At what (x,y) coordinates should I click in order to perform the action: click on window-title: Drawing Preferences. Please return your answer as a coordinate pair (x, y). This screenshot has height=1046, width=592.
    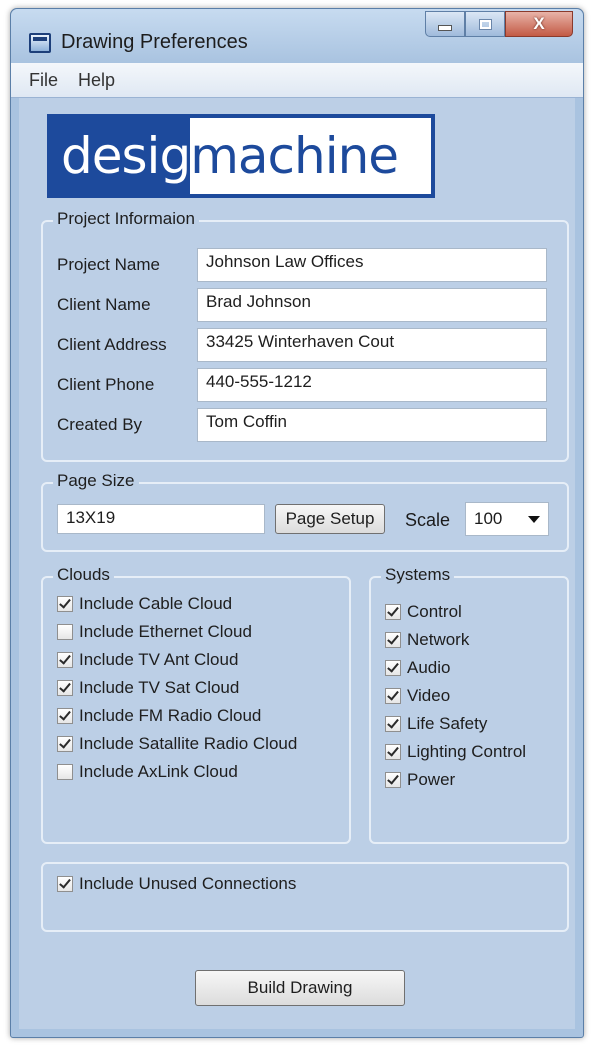
    Looking at the image, I should click on (154, 42).